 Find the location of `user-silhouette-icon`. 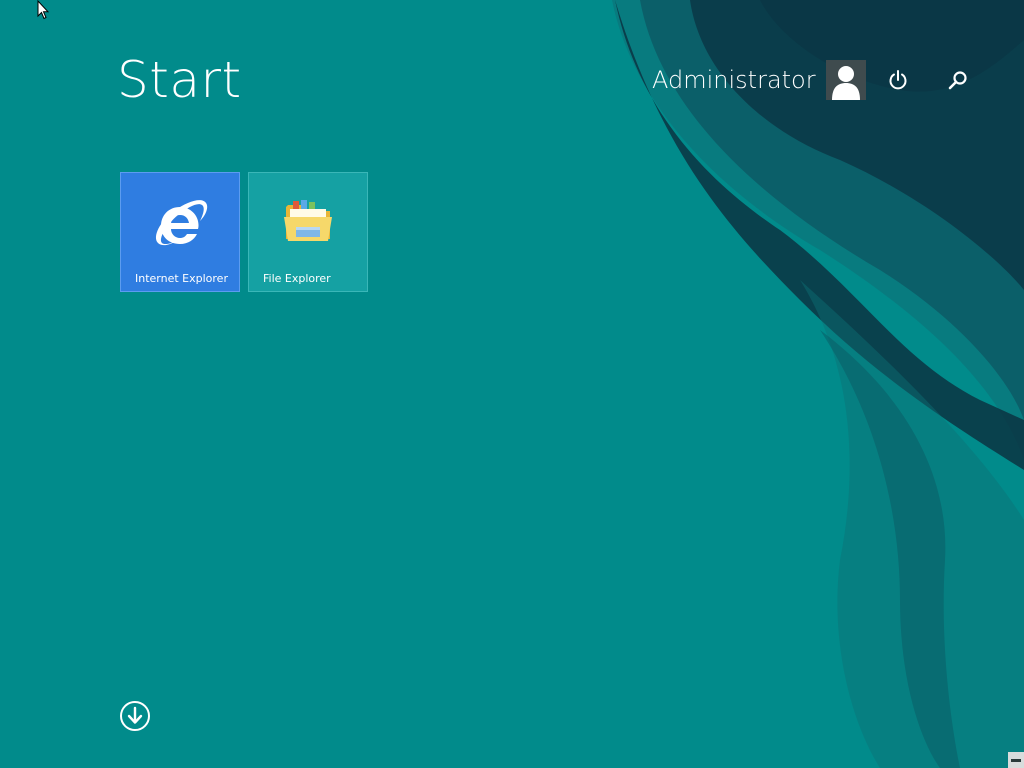

user-silhouette-icon is located at coordinates (845, 80).